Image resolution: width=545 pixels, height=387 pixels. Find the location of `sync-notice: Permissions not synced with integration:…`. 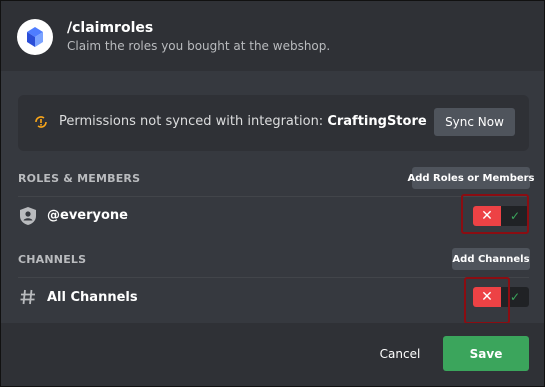

sync-notice: Permissions not synced with integration:… is located at coordinates (273, 123).